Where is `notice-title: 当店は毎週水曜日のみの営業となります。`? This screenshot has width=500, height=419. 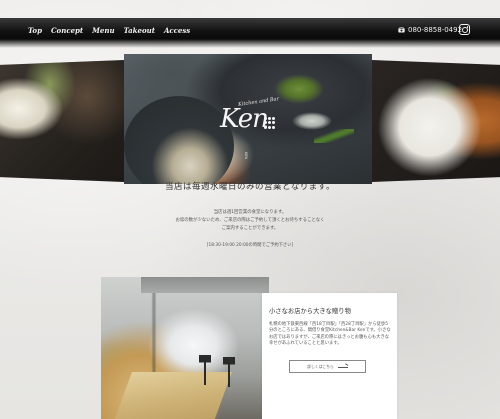
notice-title: 当店は毎週水曜日のみの営業となります。 is located at coordinates (250, 187).